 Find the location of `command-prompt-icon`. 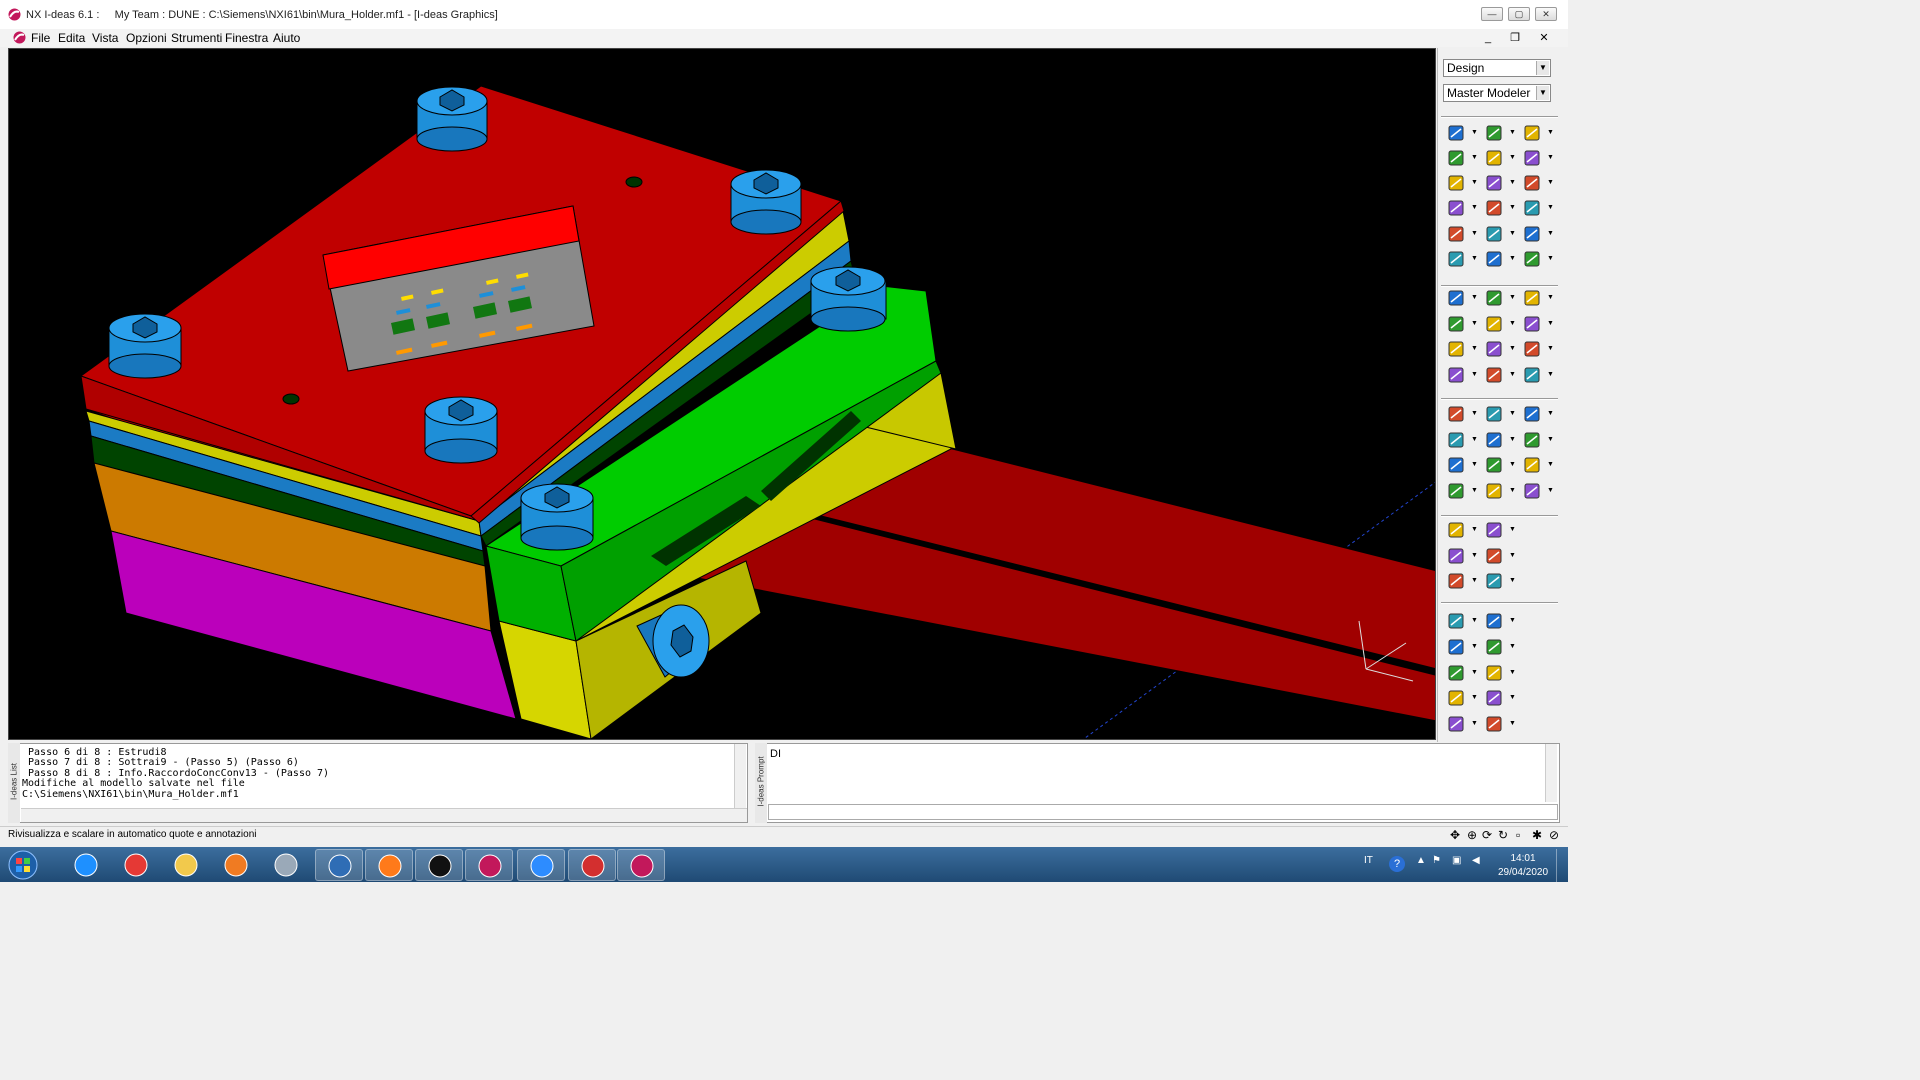

command-prompt-icon is located at coordinates (439, 865).